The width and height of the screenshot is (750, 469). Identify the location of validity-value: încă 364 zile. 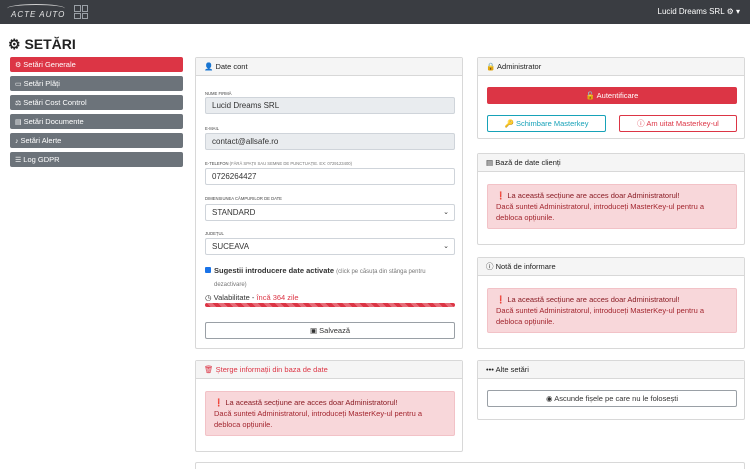
(277, 297).